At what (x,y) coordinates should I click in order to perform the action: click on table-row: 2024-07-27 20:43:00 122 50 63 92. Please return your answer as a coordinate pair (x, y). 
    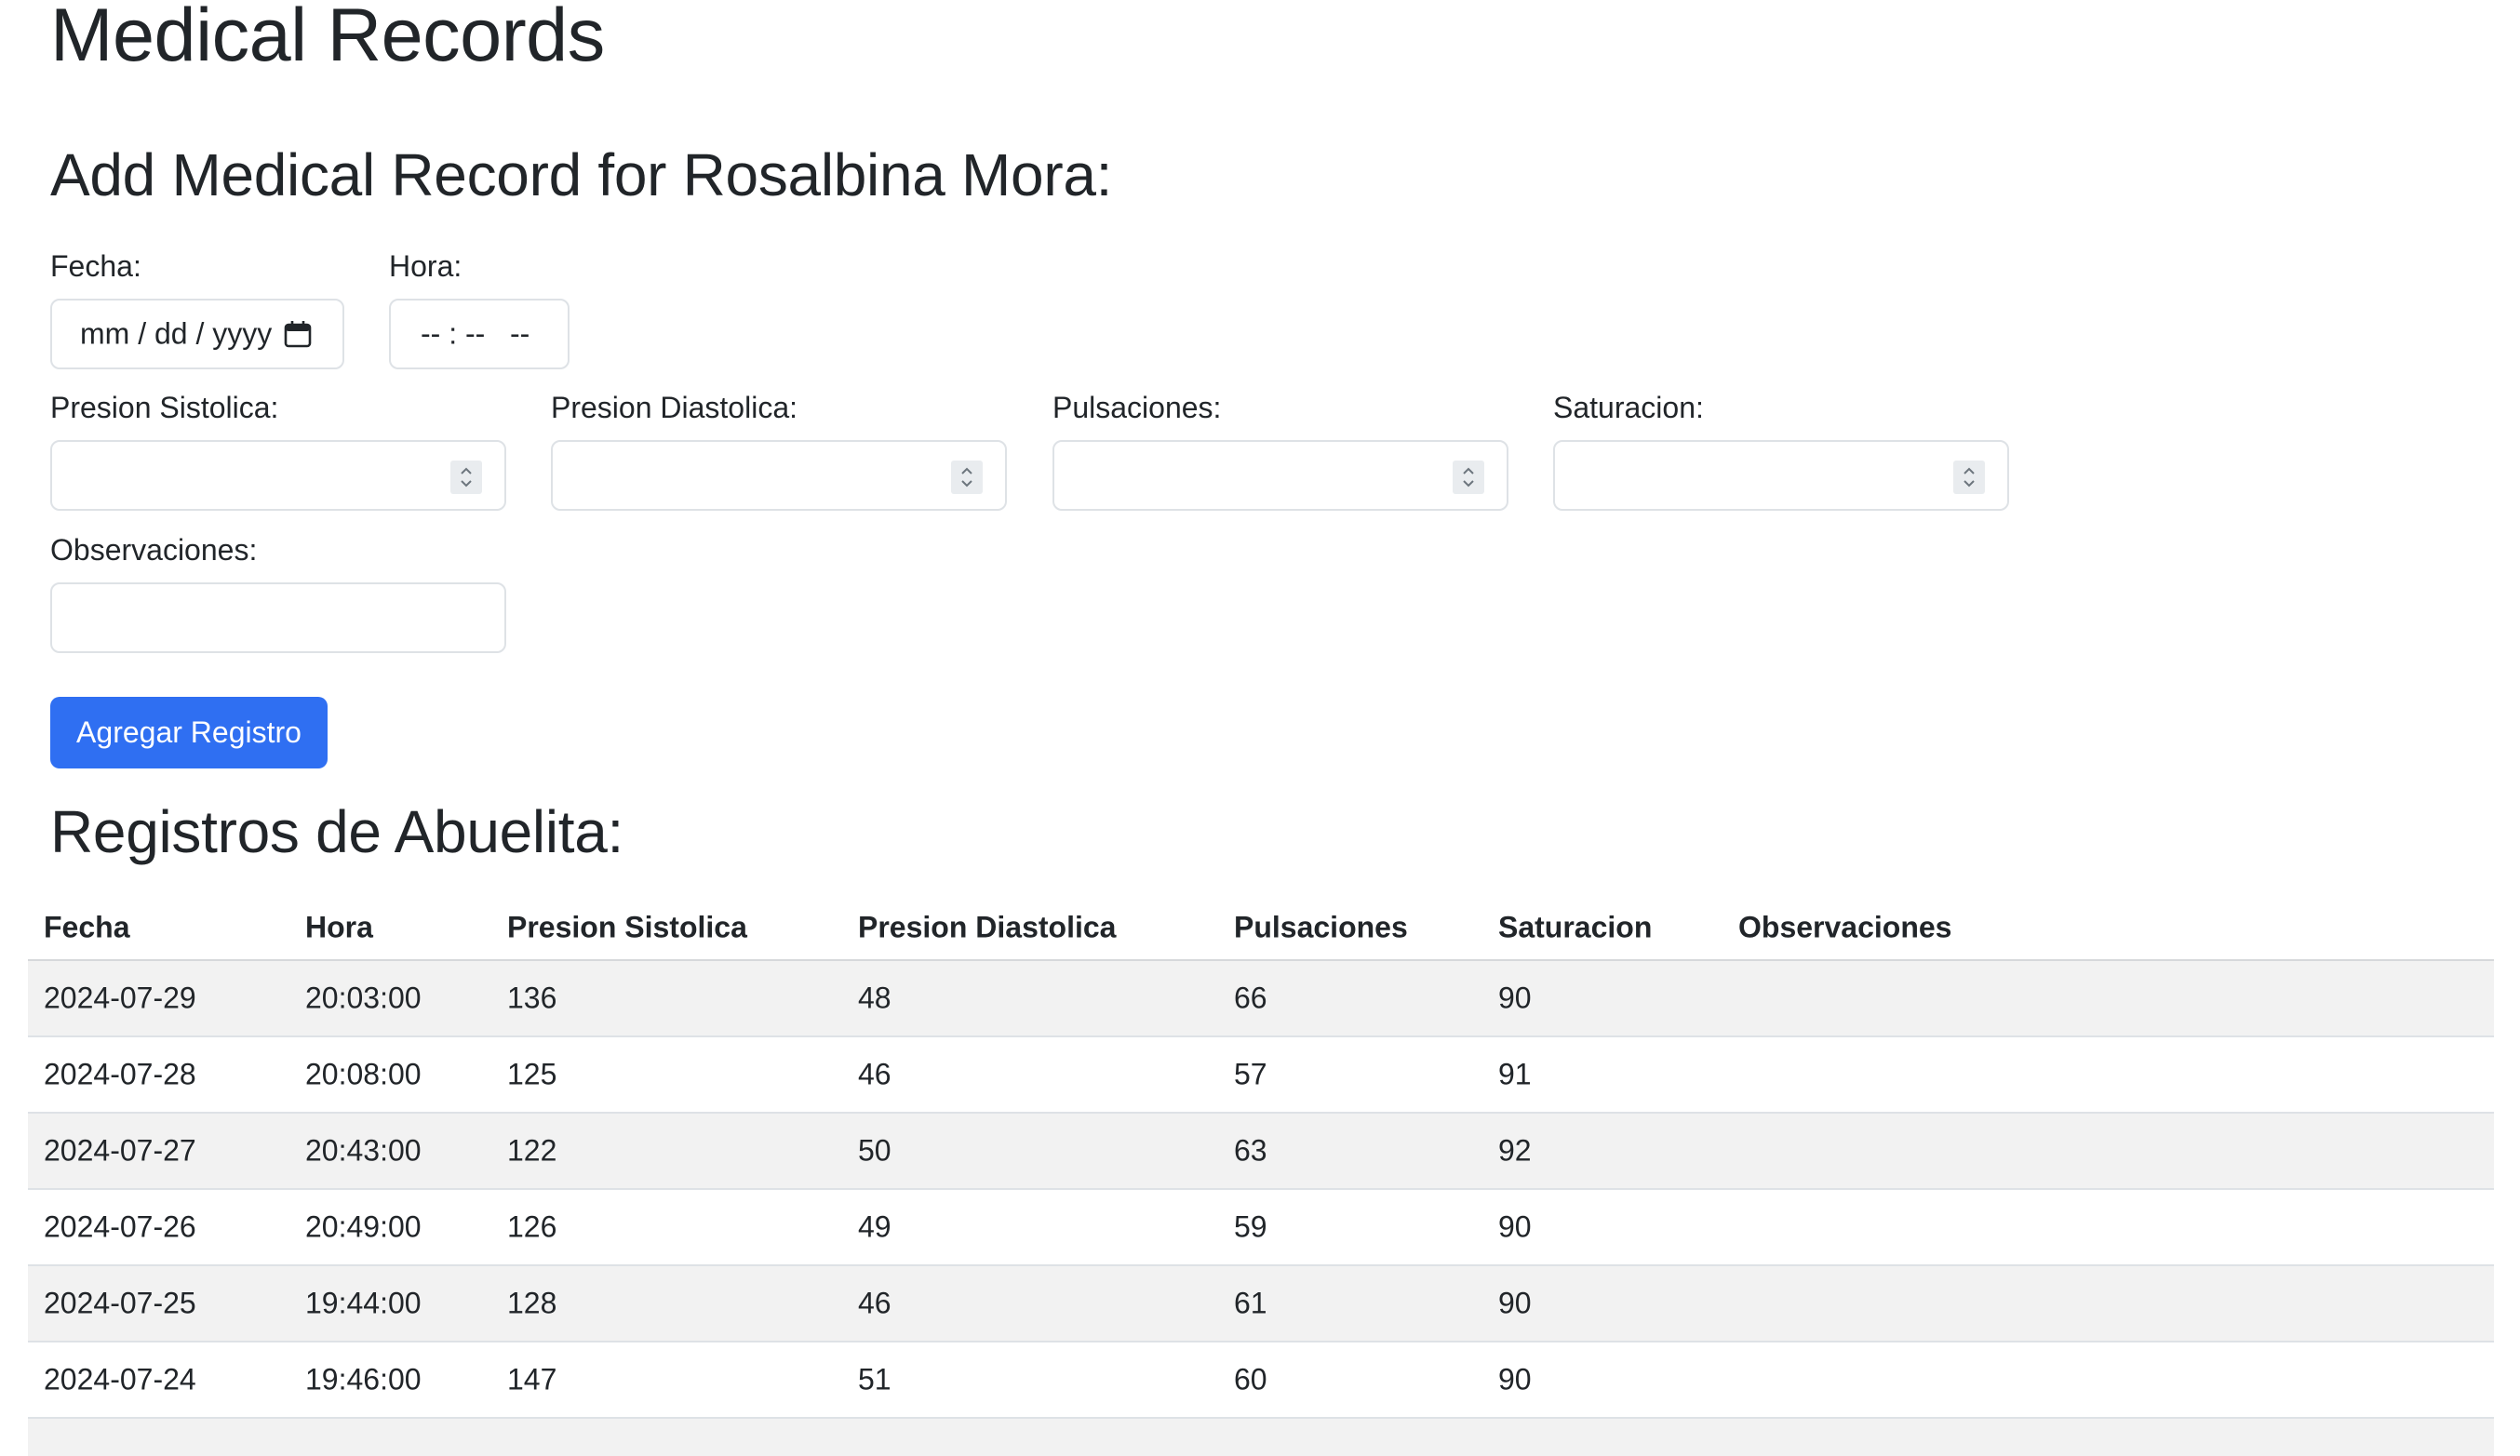
    Looking at the image, I should click on (1261, 1152).